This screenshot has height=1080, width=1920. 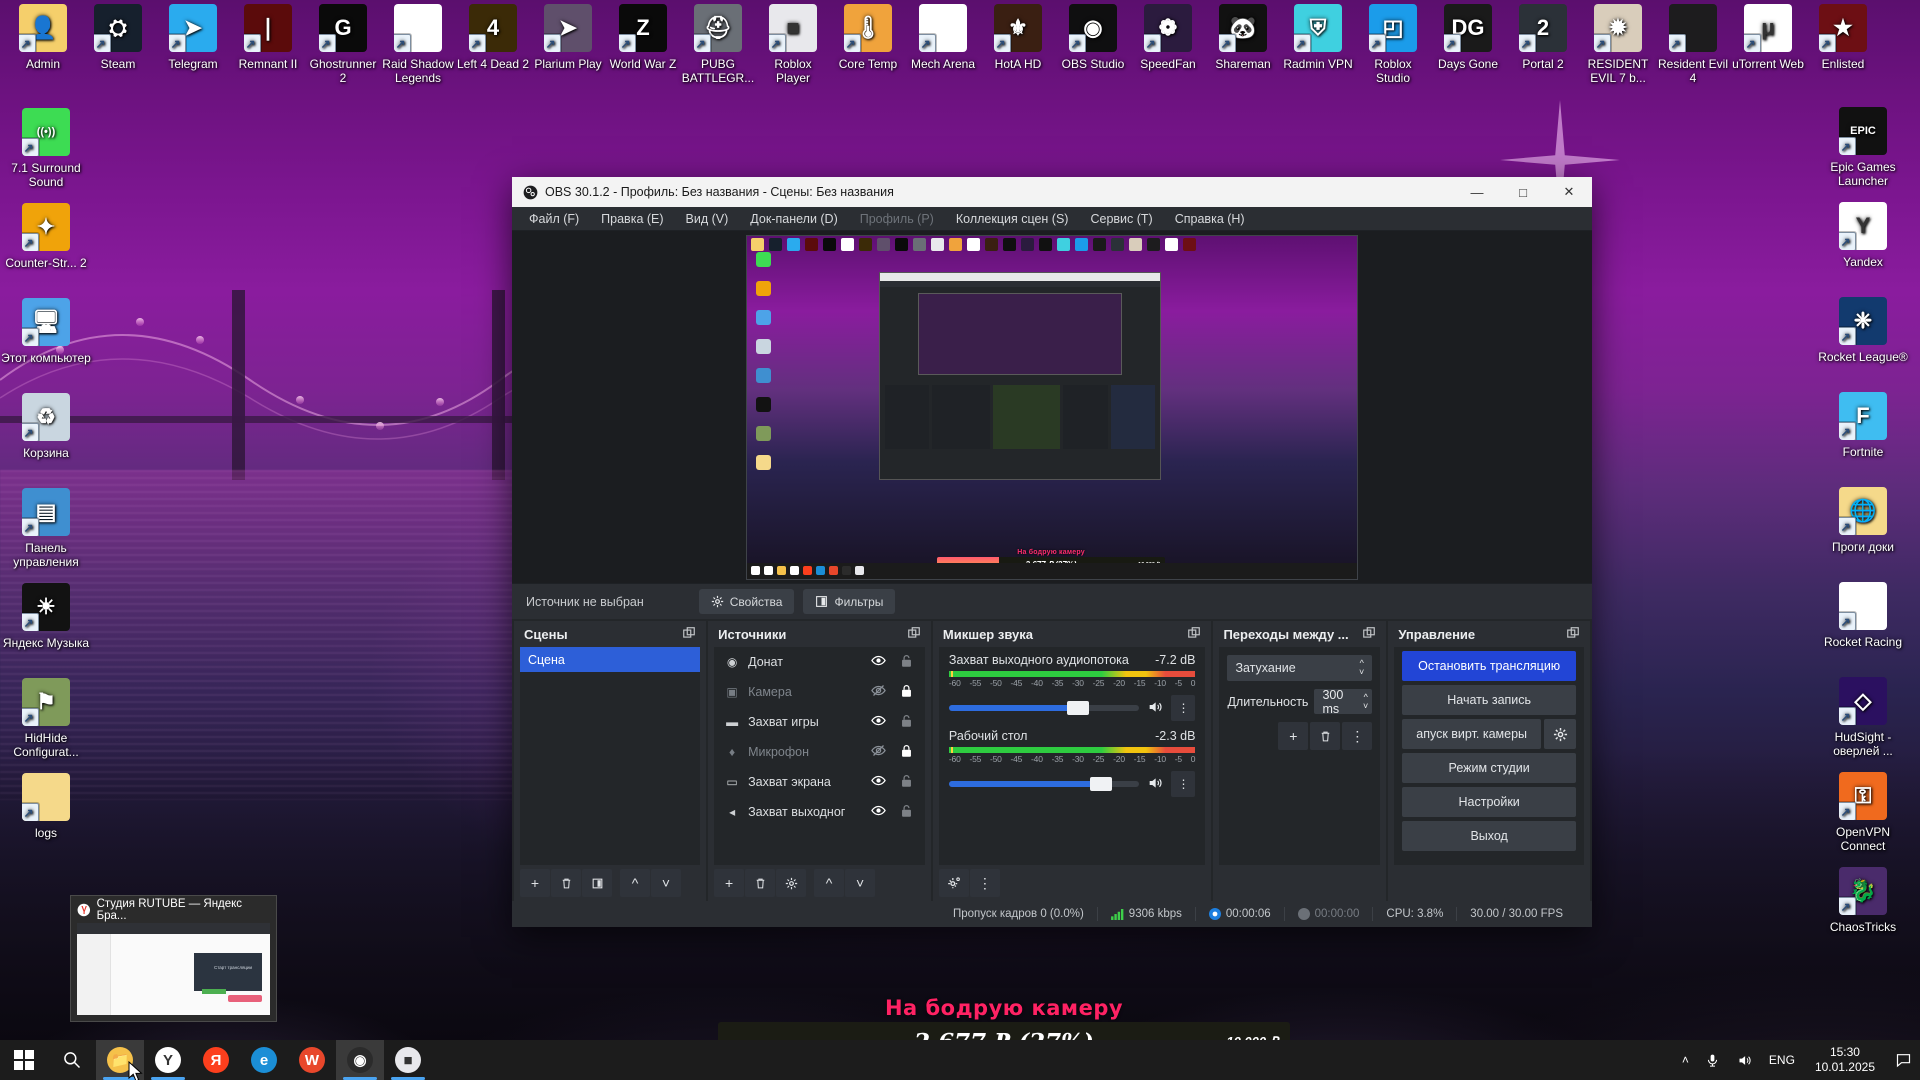 I want to click on transition-duration-input: 300 ms ^ ˅, so click(x=1343, y=702).